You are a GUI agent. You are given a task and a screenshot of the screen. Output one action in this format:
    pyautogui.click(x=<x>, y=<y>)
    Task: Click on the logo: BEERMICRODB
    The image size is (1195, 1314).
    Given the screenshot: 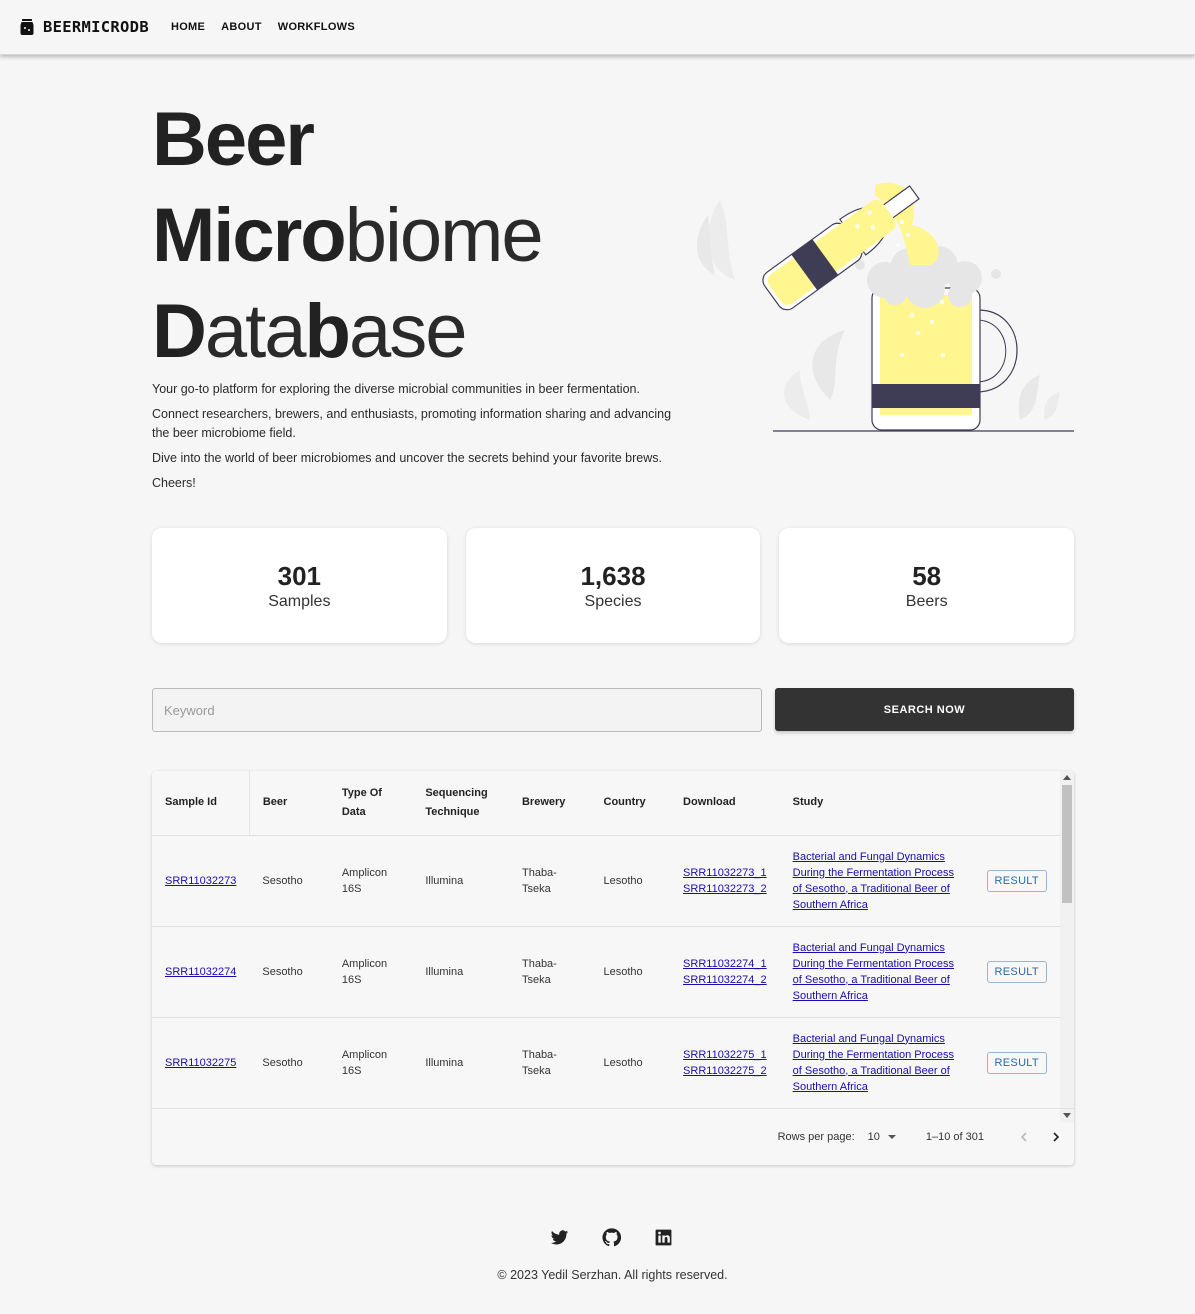 What is the action you would take?
    pyautogui.click(x=84, y=27)
    